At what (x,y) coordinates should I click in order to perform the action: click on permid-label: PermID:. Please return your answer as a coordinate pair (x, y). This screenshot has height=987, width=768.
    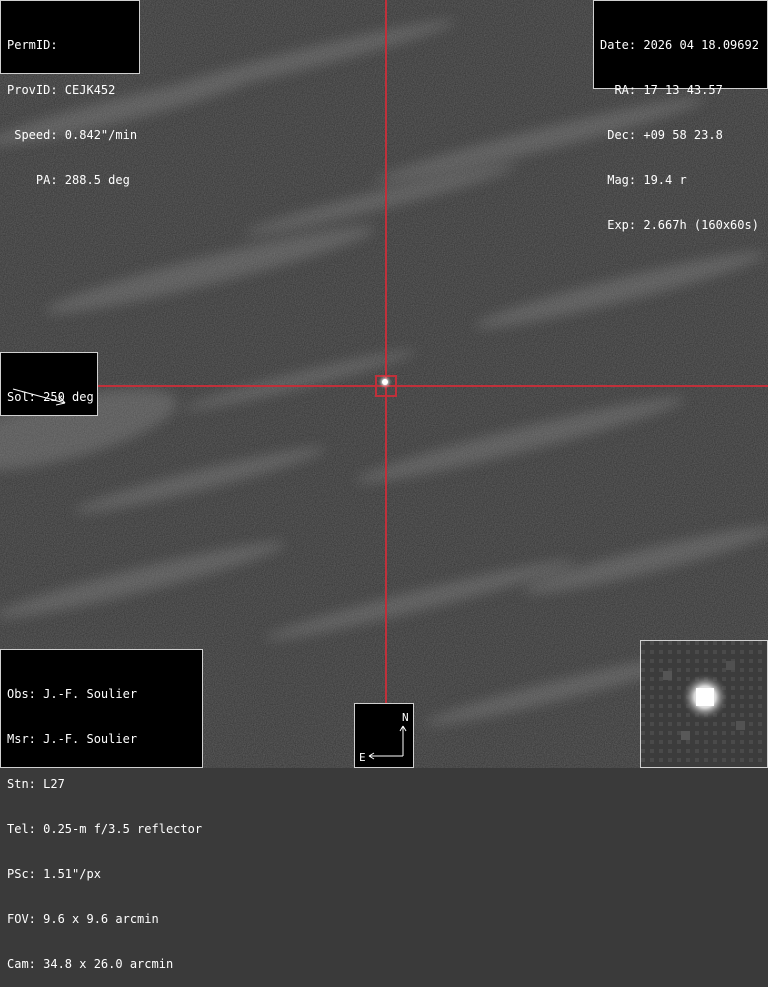
    Looking at the image, I should click on (32, 45).